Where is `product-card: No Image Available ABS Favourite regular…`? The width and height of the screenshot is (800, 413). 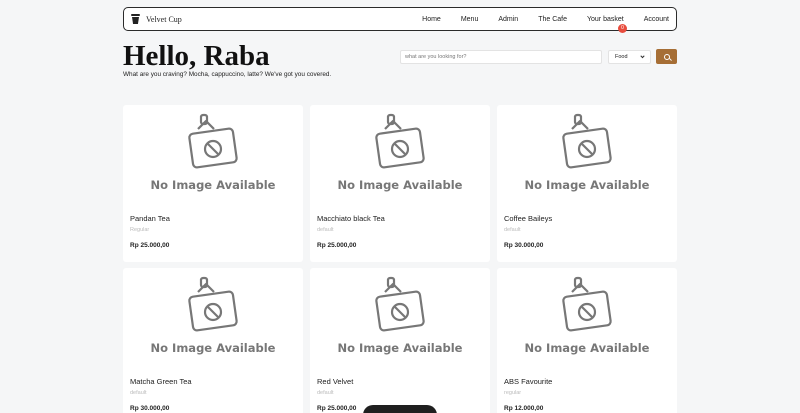 product-card: No Image Available ABS Favourite regular… is located at coordinates (587, 340).